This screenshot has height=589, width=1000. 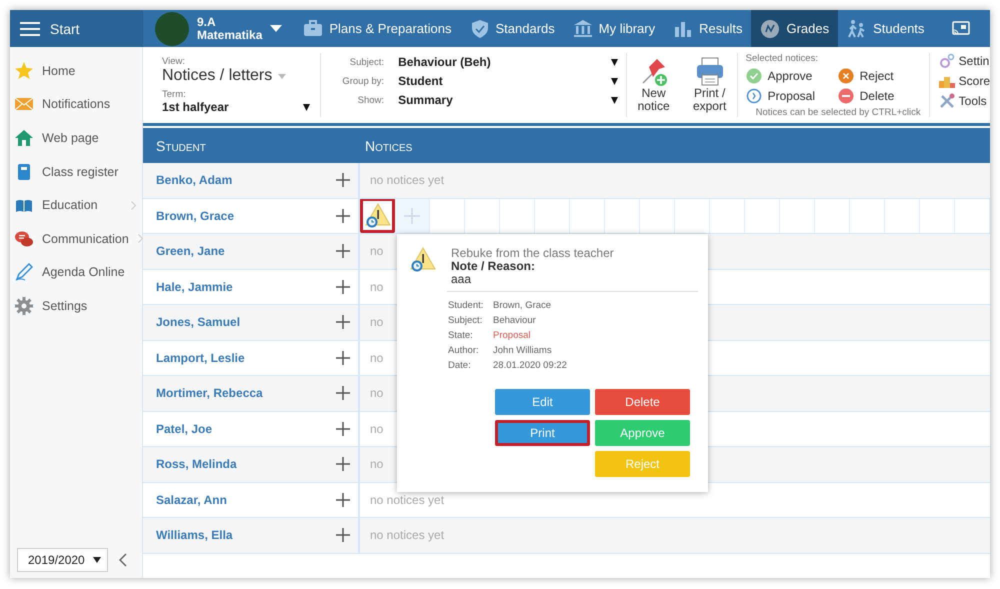 What do you see at coordinates (190, 251) in the screenshot?
I see `student-name: Green, Jane` at bounding box center [190, 251].